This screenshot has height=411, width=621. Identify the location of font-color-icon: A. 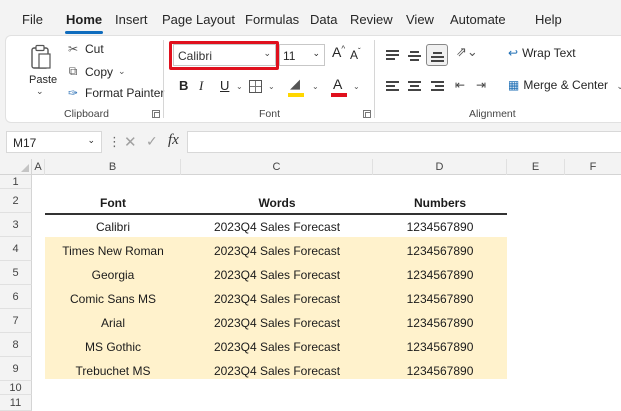
(337, 84).